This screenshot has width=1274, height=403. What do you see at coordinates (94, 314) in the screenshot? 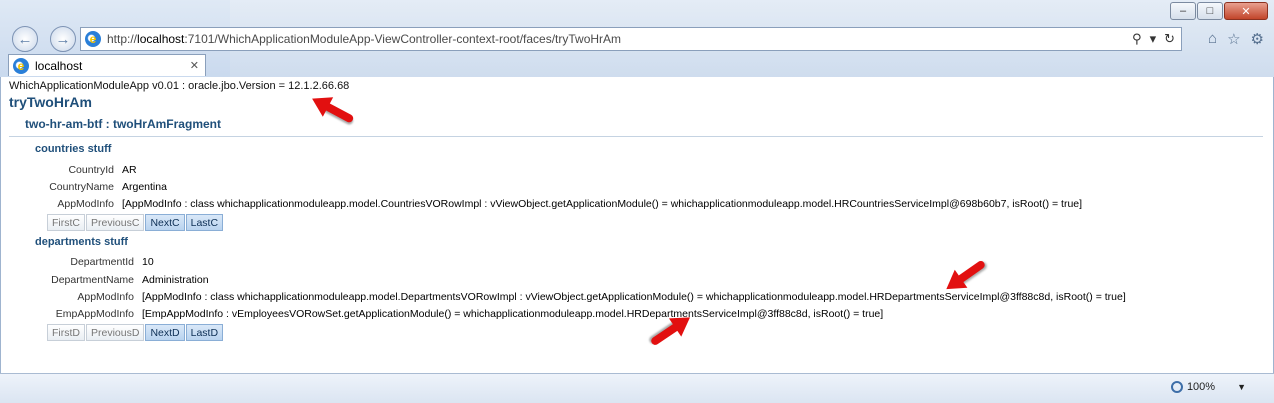
I see `field-label: EmpAppModInfo` at bounding box center [94, 314].